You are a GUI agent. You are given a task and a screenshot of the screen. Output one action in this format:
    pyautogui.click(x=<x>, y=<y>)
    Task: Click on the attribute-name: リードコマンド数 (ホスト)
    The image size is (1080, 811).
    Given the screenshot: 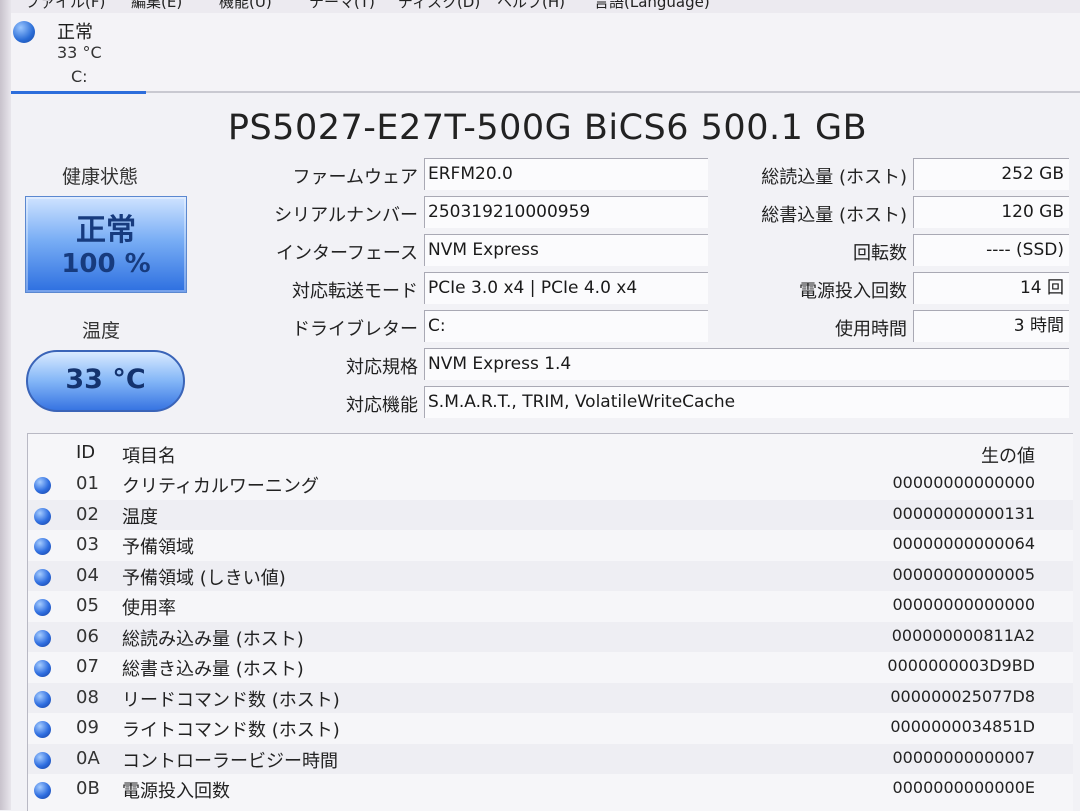 What is the action you would take?
    pyautogui.click(x=231, y=700)
    